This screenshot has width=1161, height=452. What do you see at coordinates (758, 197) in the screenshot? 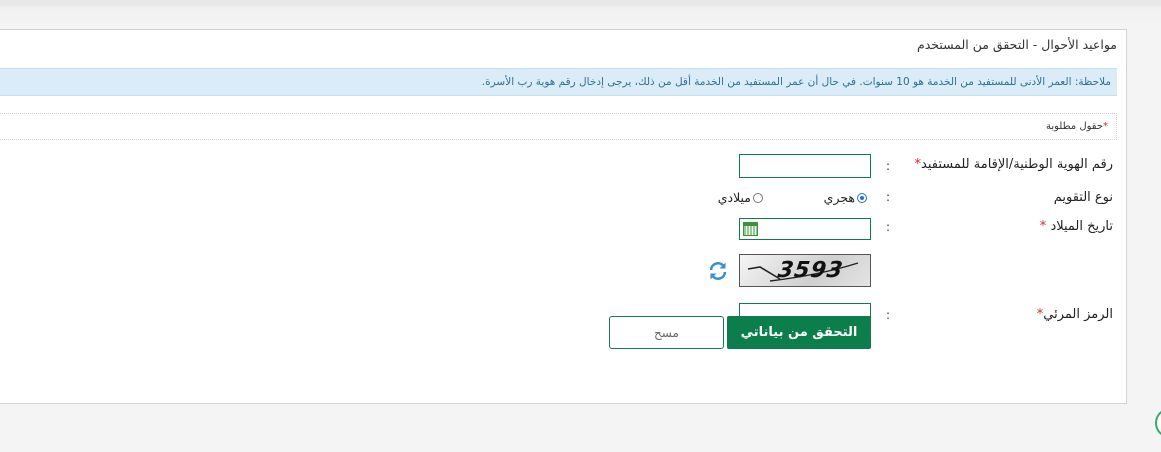
I see `radio-gregorian-circle` at bounding box center [758, 197].